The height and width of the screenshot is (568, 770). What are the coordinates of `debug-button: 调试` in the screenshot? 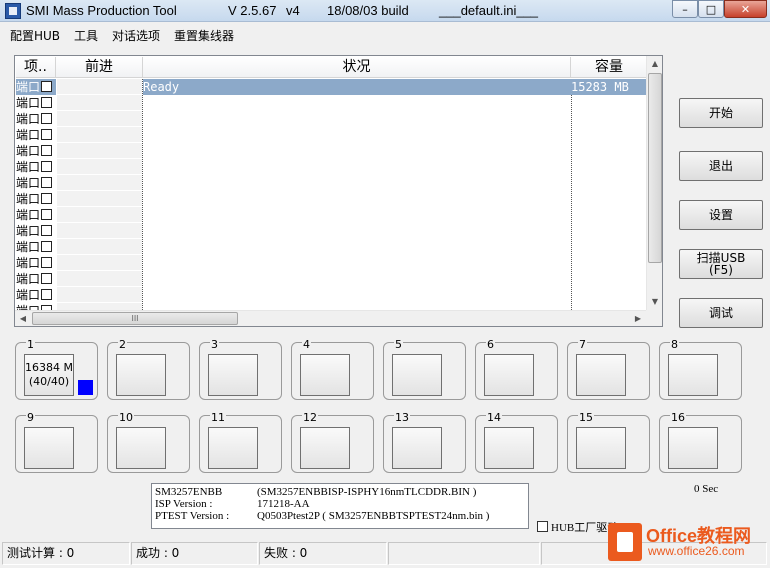 It's located at (721, 313).